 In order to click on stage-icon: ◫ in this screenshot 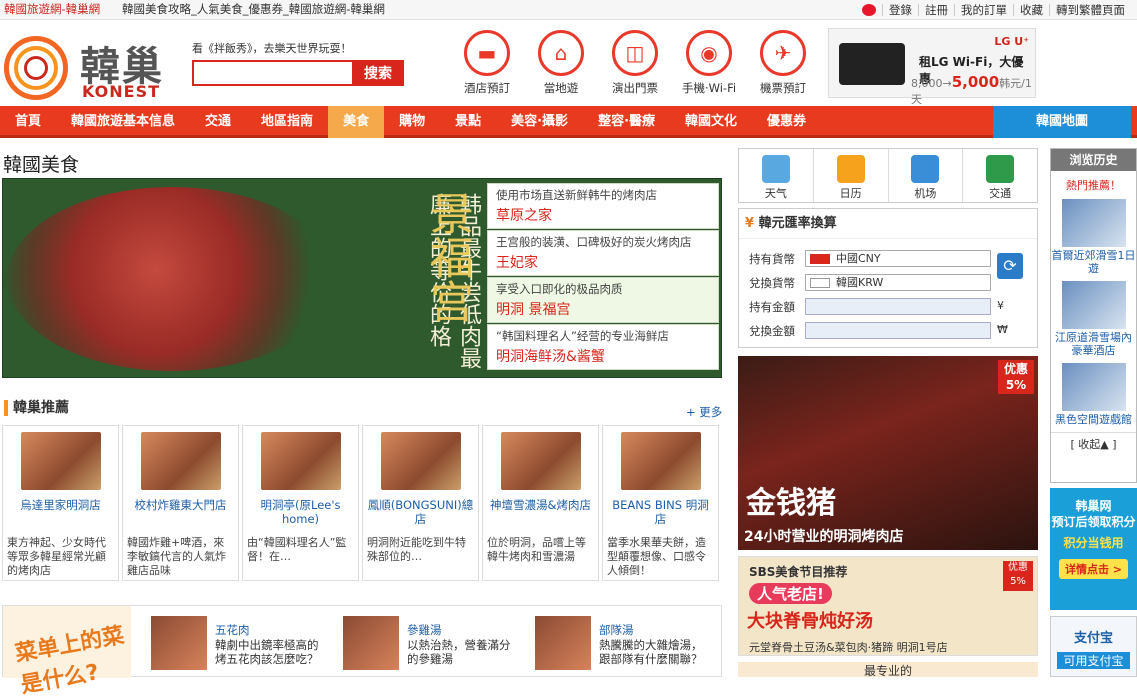, I will do `click(635, 53)`.